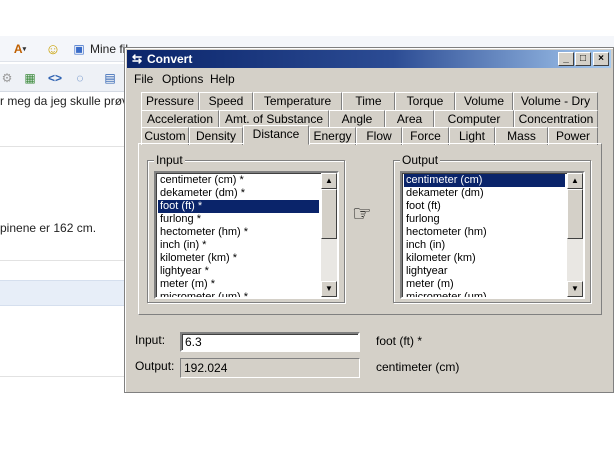 The height and width of the screenshot is (468, 614). What do you see at coordinates (20, 49) in the screenshot?
I see `font-color-icon: A ▾` at bounding box center [20, 49].